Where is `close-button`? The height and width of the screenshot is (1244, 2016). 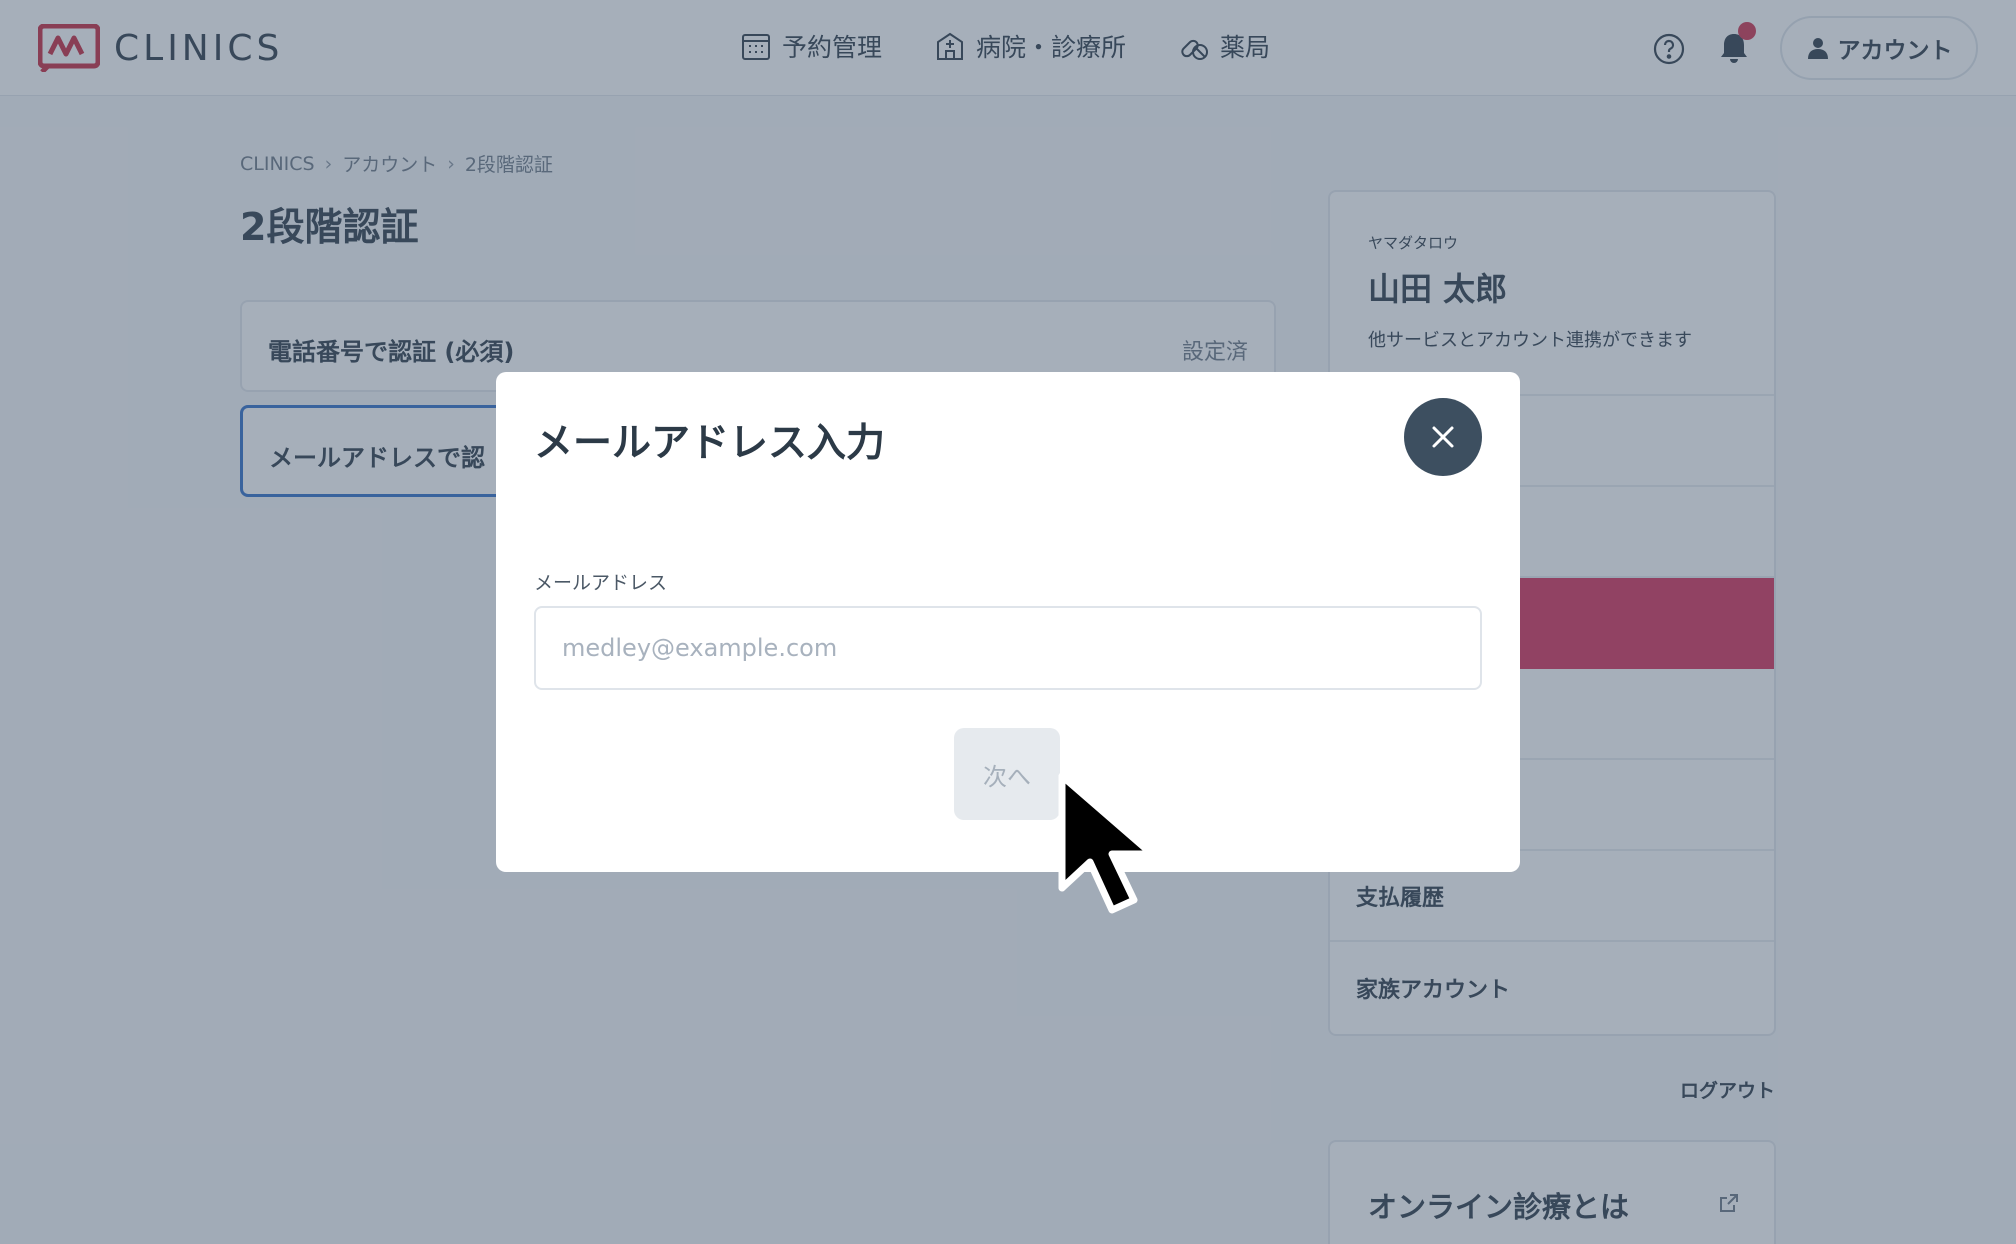
close-button is located at coordinates (1443, 437).